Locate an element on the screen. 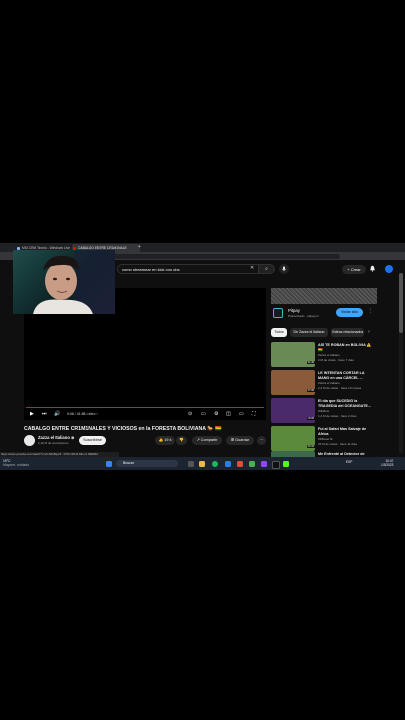 Image resolution: width=405 pixels, height=720 pixels. ad-banner-image is located at coordinates (324, 296).